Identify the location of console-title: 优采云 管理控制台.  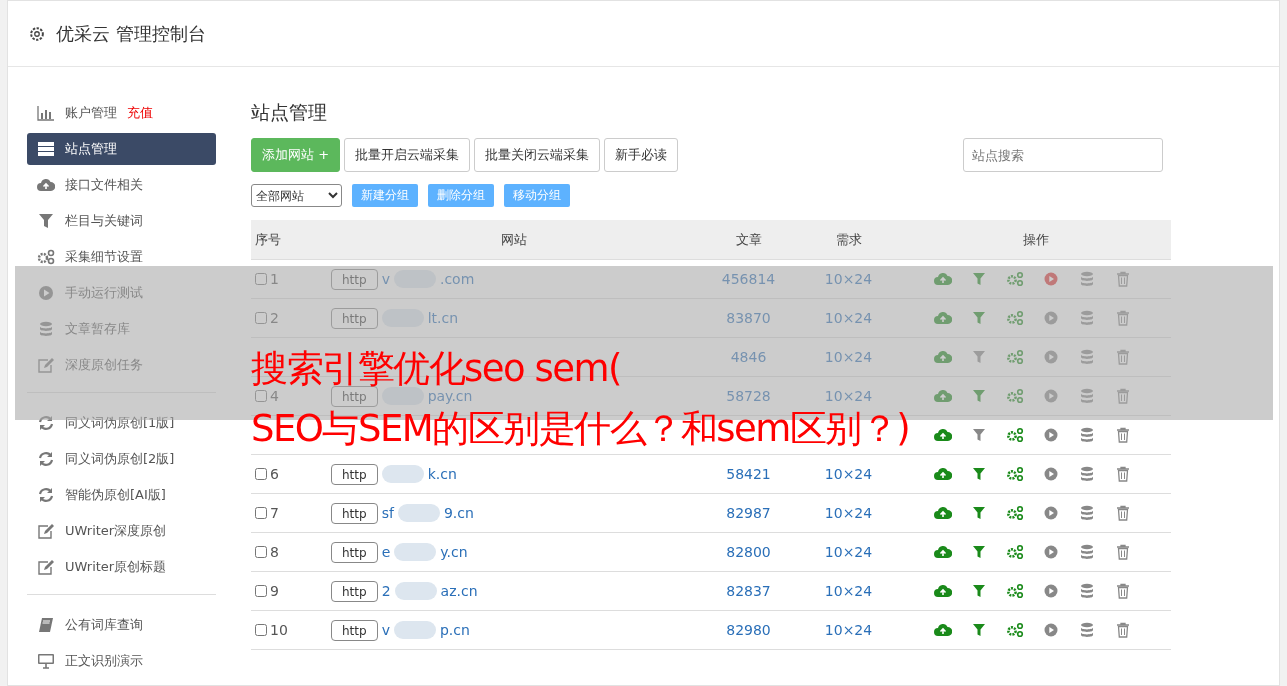
(131, 33).